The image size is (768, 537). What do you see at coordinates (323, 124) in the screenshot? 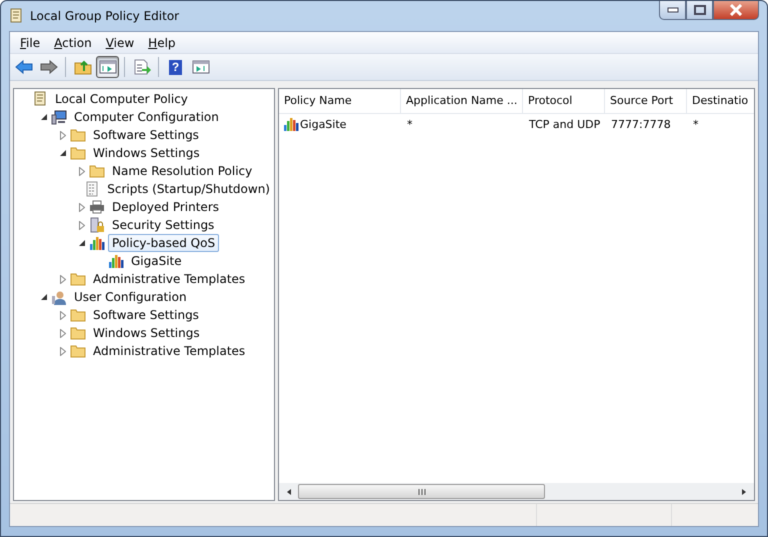
I see `table-cell: GigaSite` at bounding box center [323, 124].